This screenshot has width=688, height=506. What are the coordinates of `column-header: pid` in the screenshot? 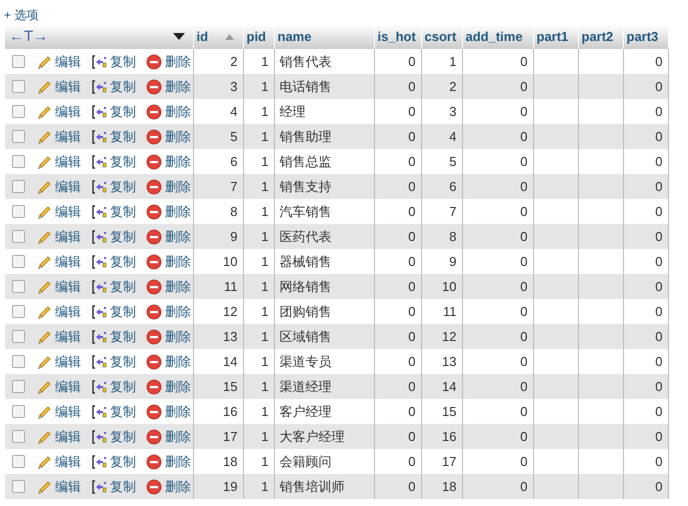 It's located at (258, 36).